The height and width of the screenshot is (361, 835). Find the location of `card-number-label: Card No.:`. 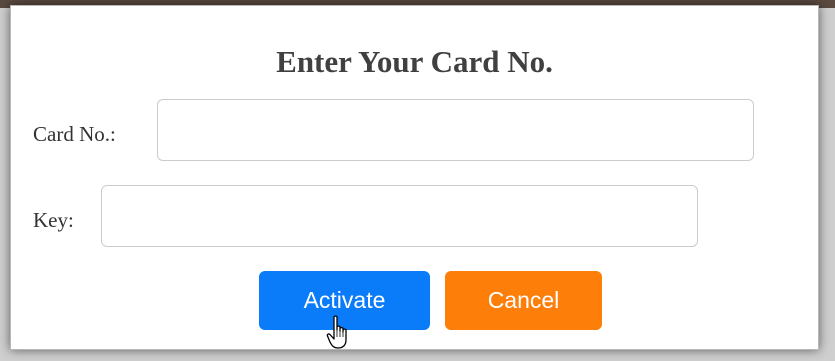

card-number-label: Card No.: is located at coordinates (74, 134).